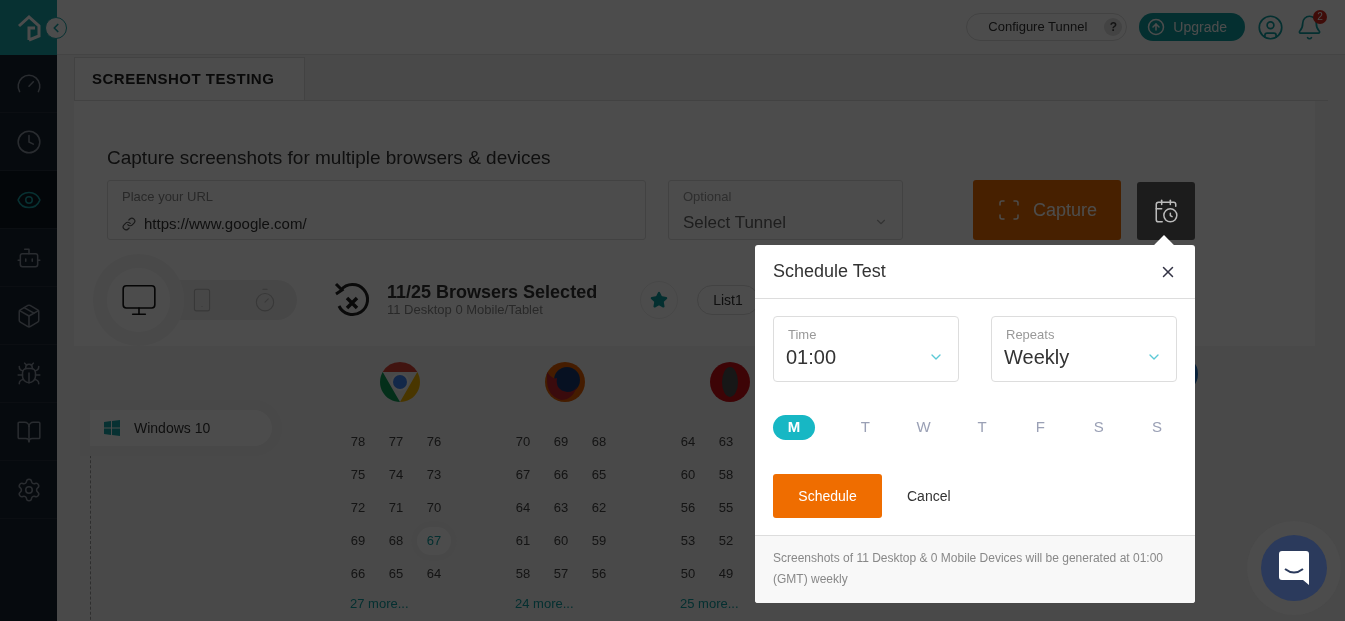 The height and width of the screenshot is (621, 1345). What do you see at coordinates (827, 496) in the screenshot?
I see `schedule-button: Schedule` at bounding box center [827, 496].